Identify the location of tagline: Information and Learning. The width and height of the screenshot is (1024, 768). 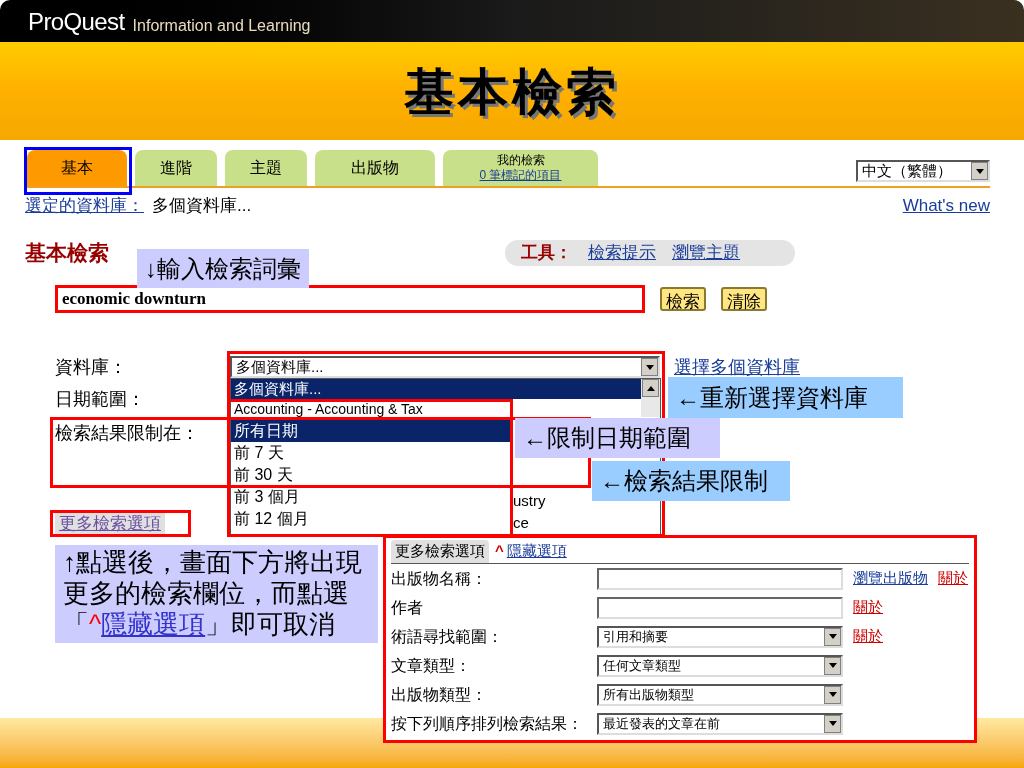
(221, 26).